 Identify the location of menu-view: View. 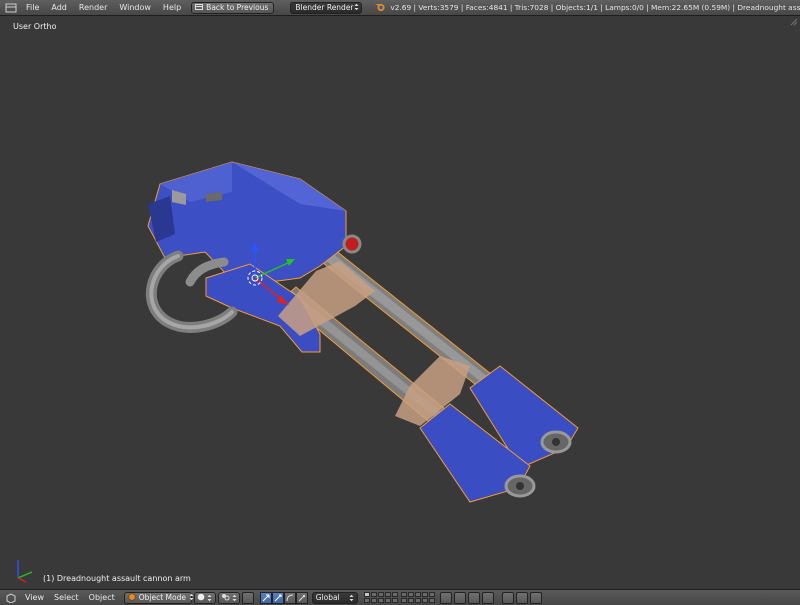
(34, 597).